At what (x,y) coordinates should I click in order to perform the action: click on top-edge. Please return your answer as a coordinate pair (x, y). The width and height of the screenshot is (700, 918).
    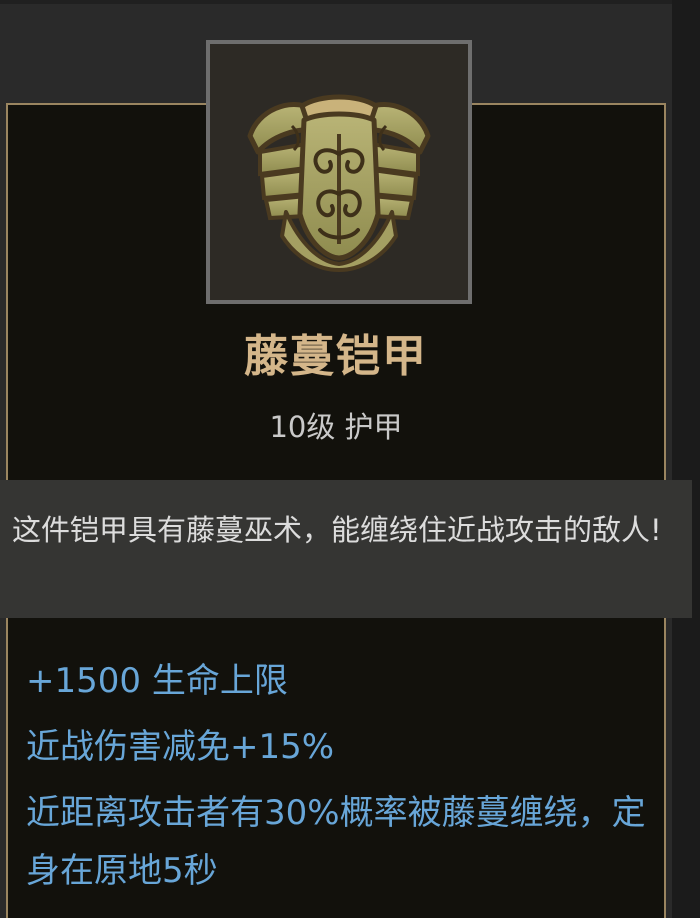
    Looking at the image, I should click on (336, 2).